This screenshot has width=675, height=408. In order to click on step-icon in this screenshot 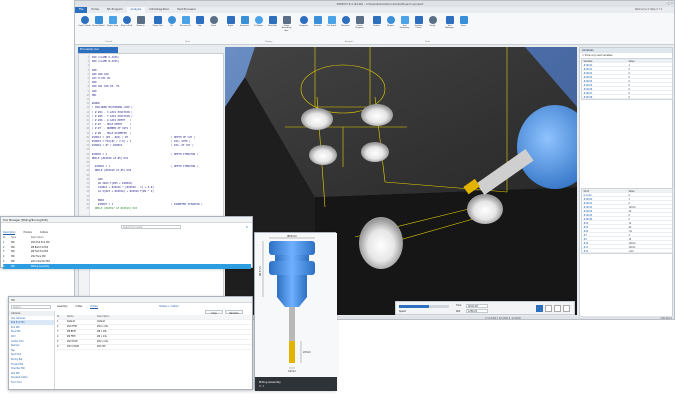, I will do `click(566, 308)`.